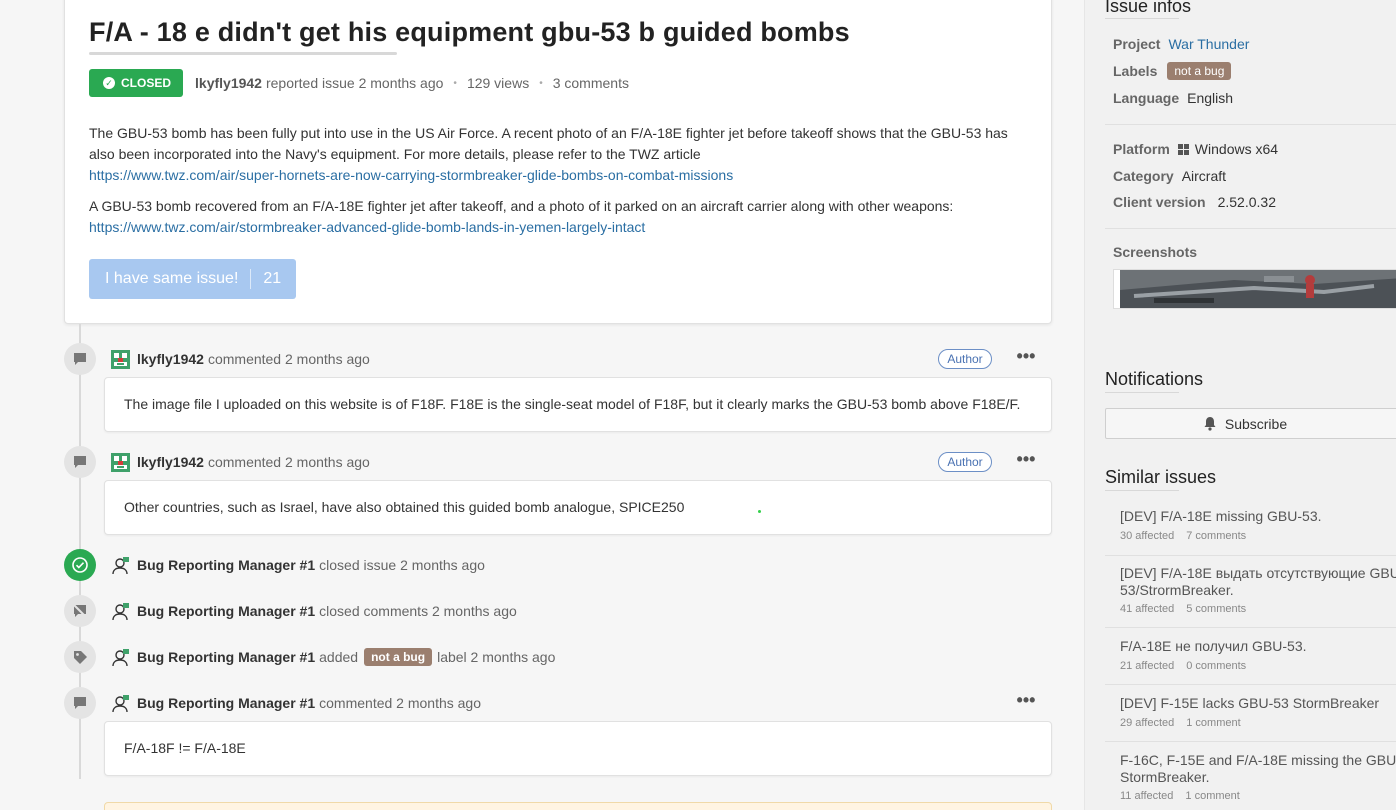 This screenshot has width=1396, height=810. I want to click on labels-key: Labels, so click(1135, 71).